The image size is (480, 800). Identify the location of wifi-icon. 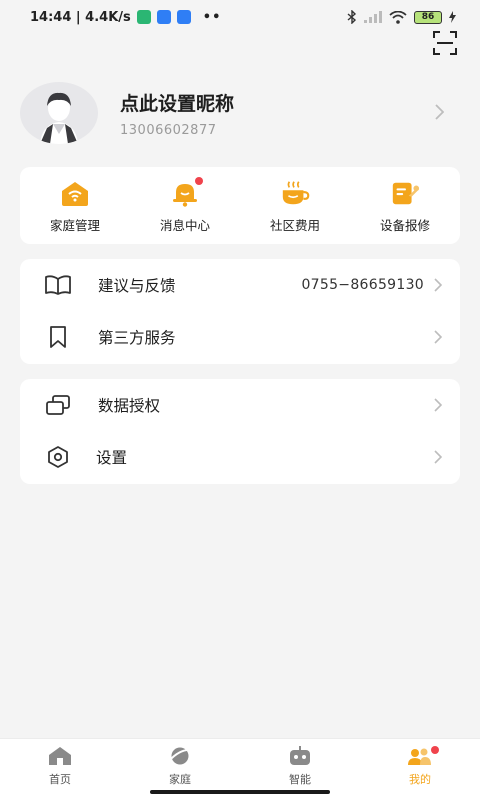
(398, 17).